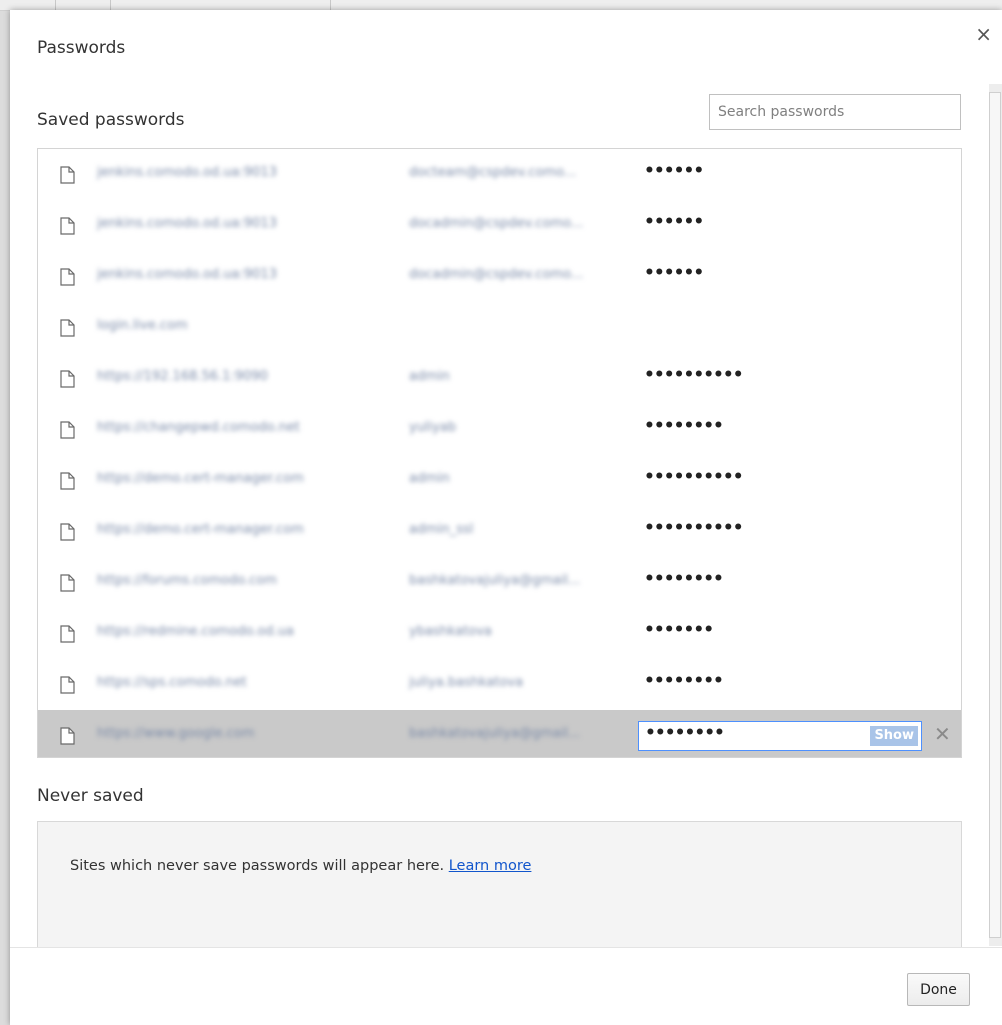  I want to click on row-username: ybashkatova, so click(450, 631).